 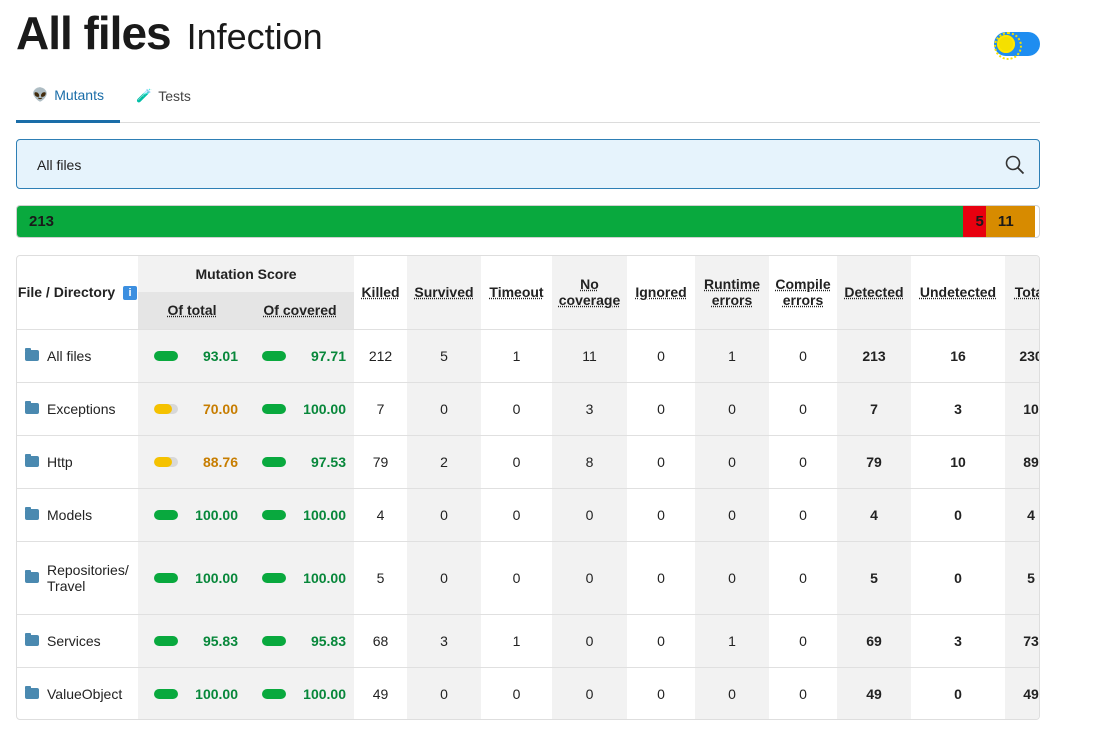 I want to click on score-of-total: 95.83, so click(x=192, y=640).